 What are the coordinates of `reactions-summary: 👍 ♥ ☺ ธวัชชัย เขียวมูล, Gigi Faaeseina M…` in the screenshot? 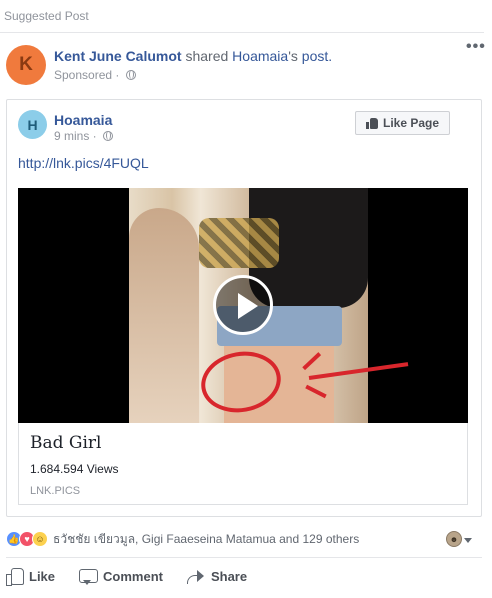 It's located at (182, 539).